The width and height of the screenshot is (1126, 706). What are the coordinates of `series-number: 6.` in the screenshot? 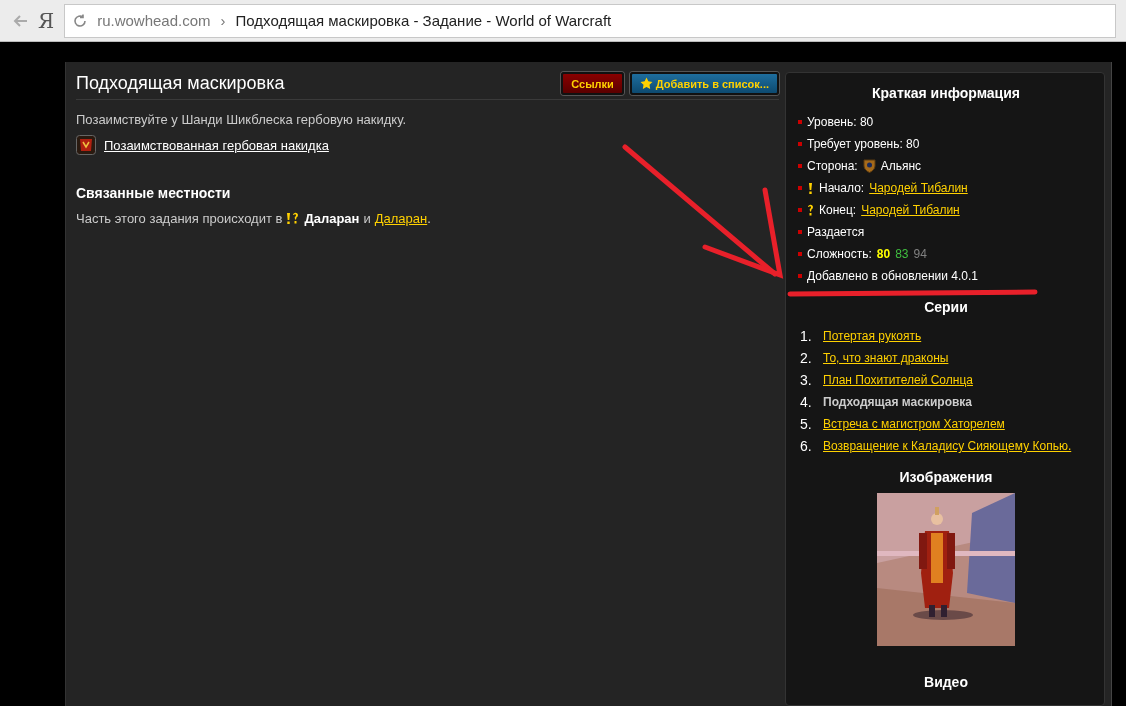 It's located at (806, 446).